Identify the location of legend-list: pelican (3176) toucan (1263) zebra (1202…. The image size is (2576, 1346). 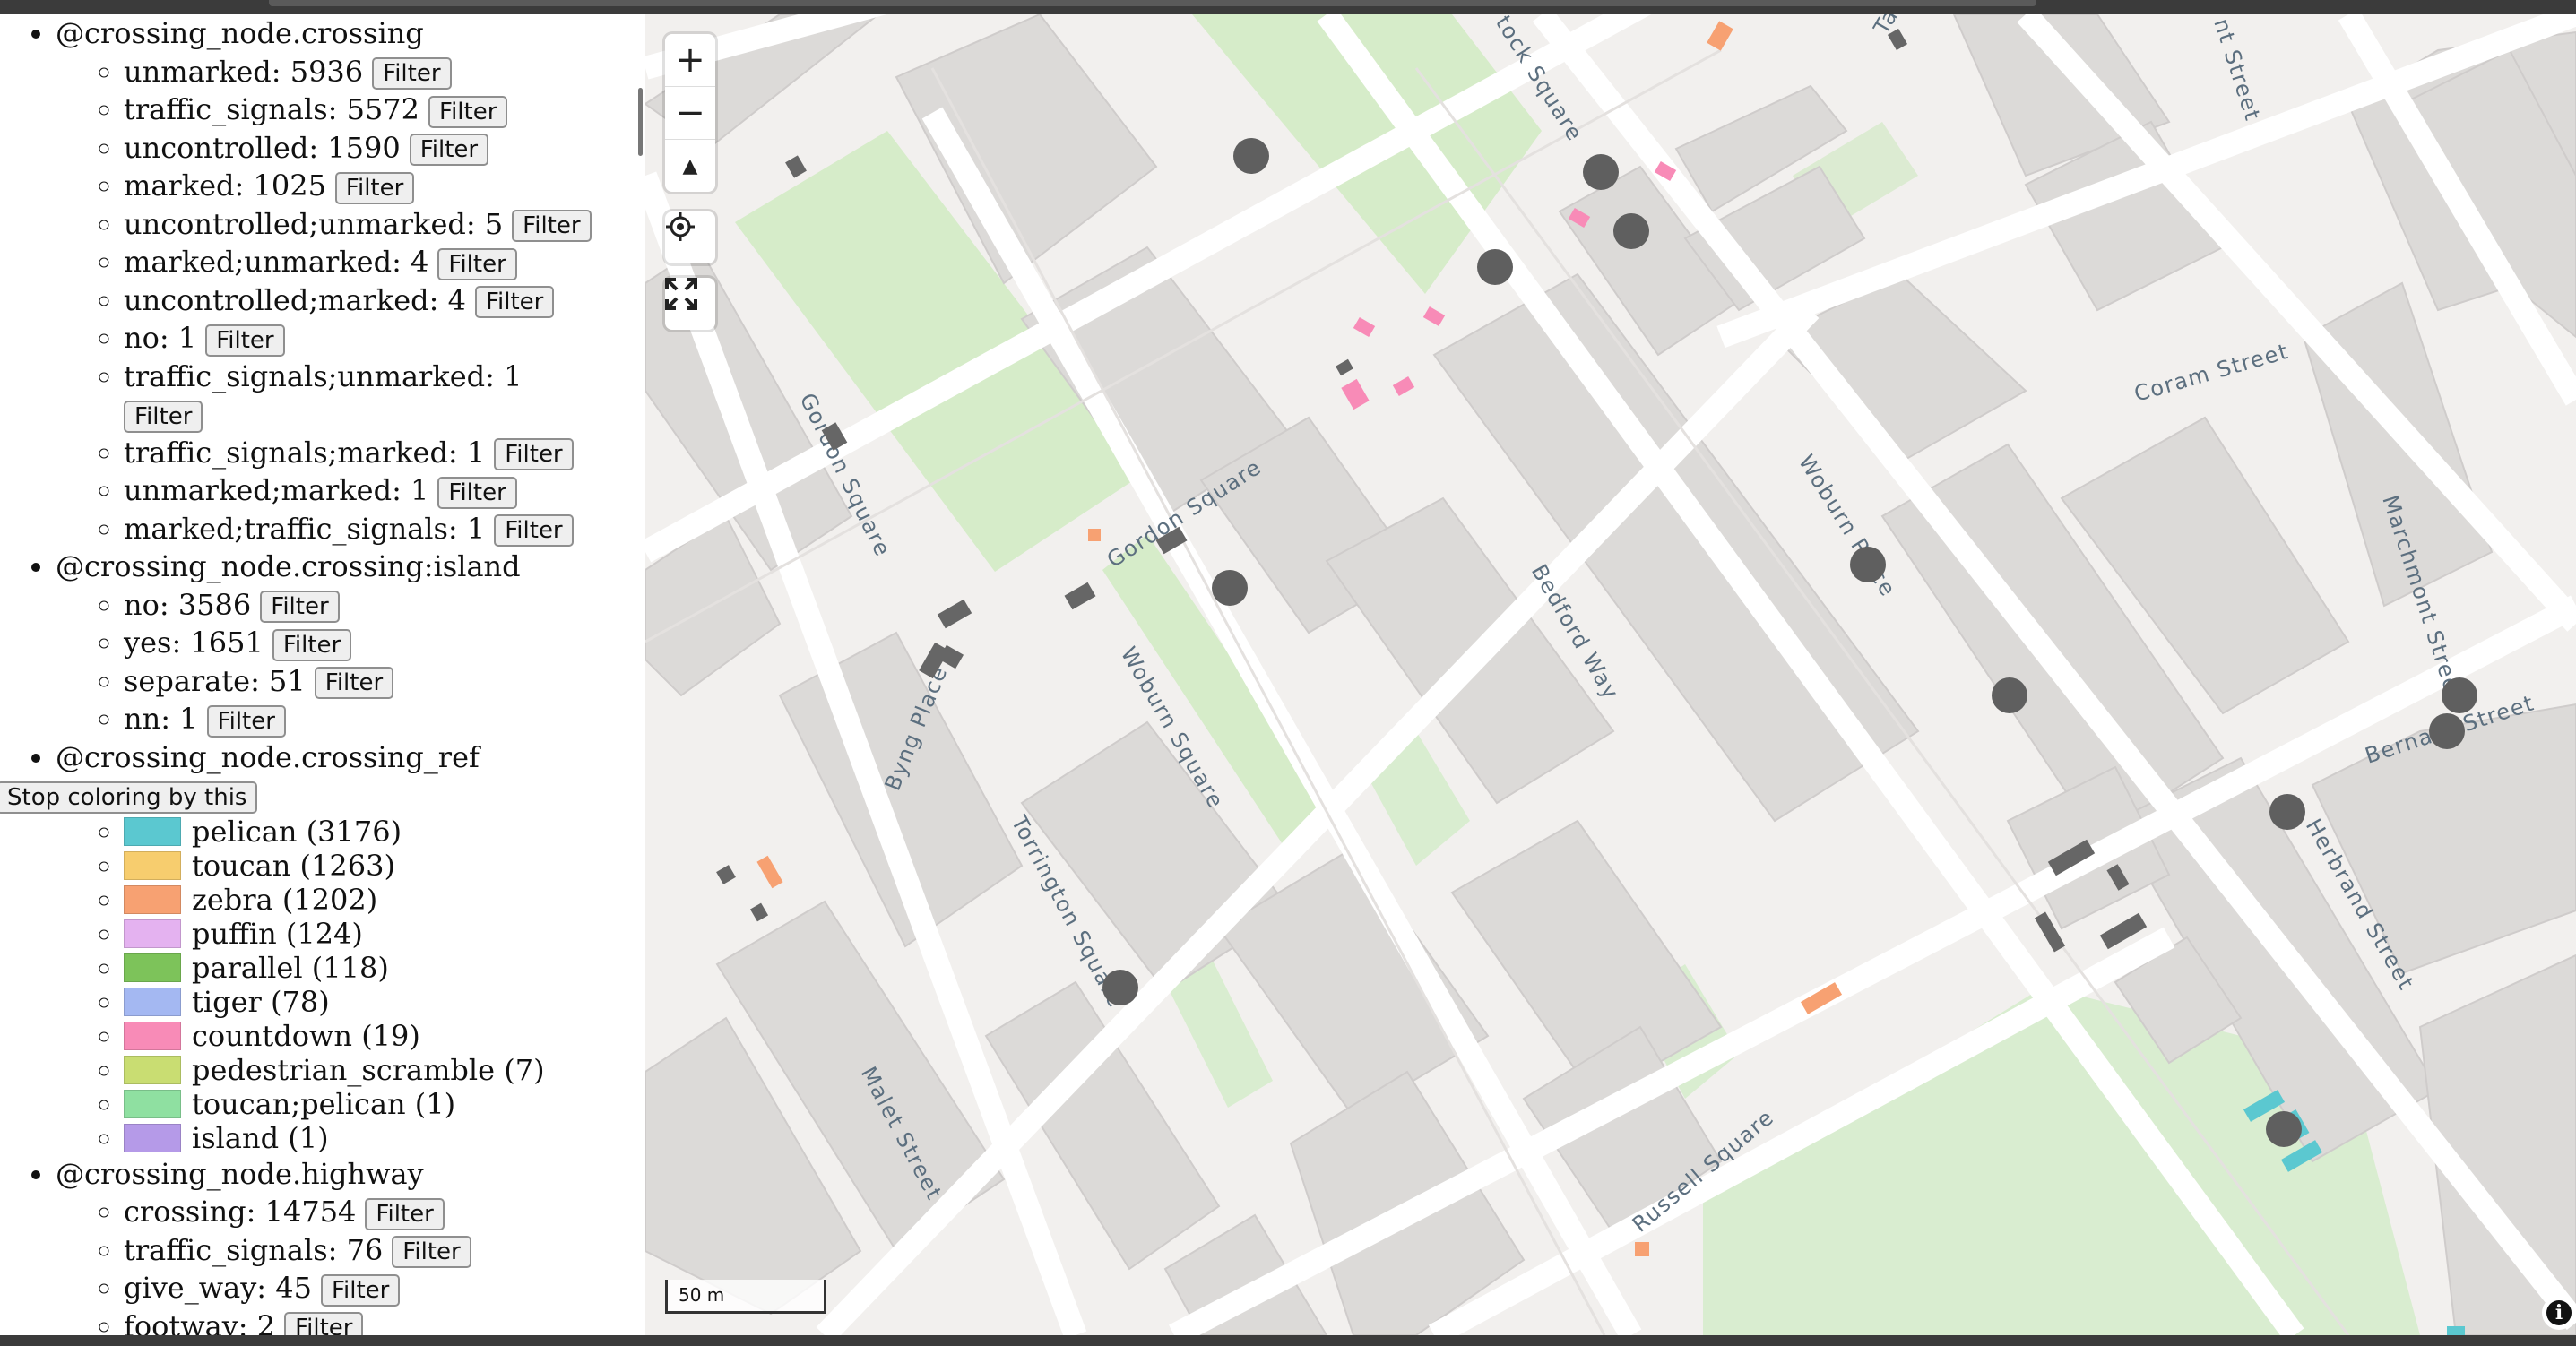
(350, 985).